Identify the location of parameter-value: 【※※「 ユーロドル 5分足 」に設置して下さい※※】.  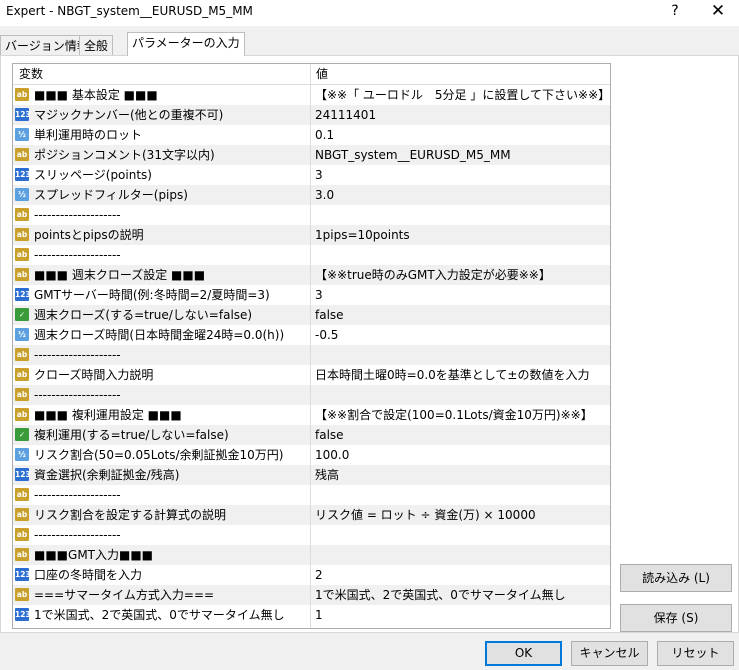
(462, 95).